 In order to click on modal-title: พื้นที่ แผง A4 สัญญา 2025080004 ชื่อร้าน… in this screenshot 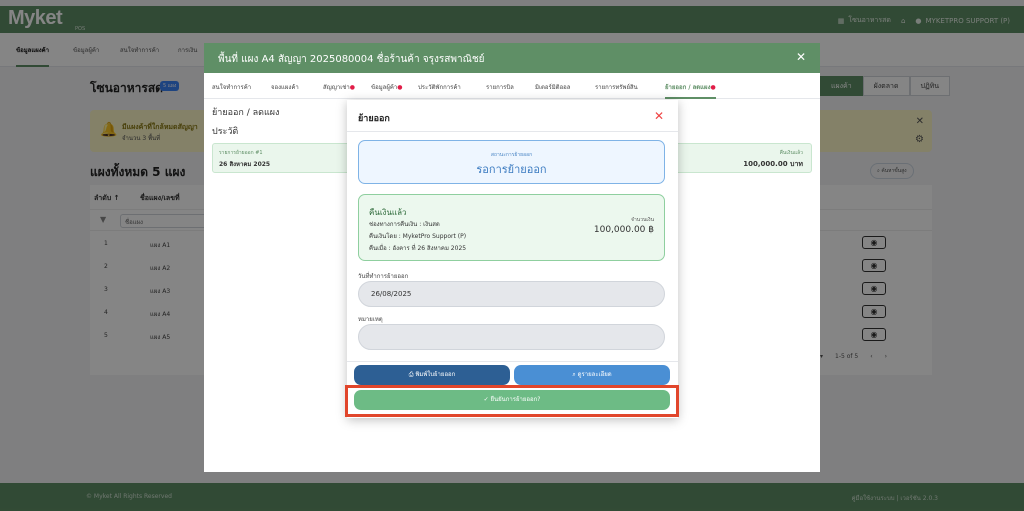, I will do `click(351, 59)`.